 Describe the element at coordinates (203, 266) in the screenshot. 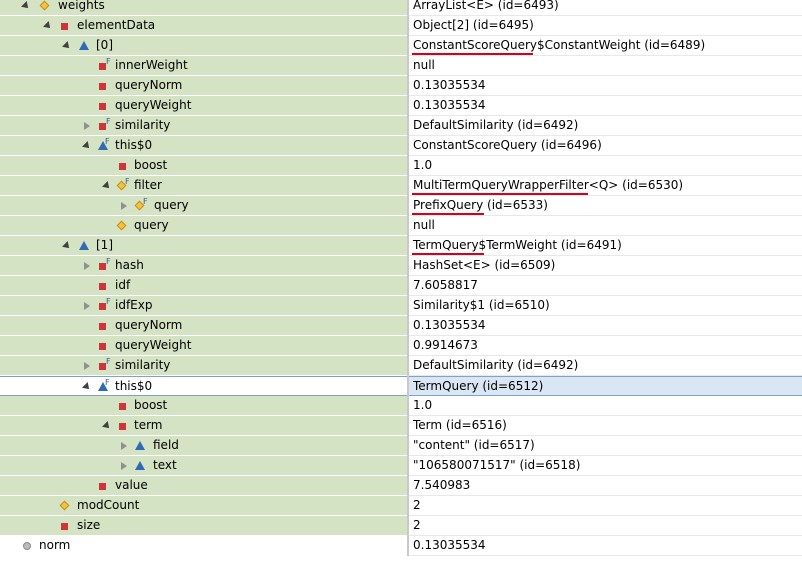

I see `variable-name-cell: Fhash` at that location.